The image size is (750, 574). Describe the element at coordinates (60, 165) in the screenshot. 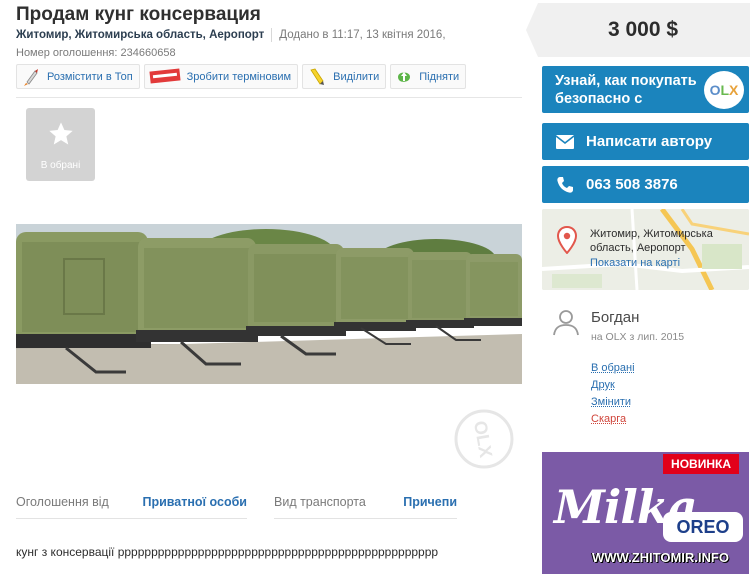

I see `favorite-label: В обрані` at that location.